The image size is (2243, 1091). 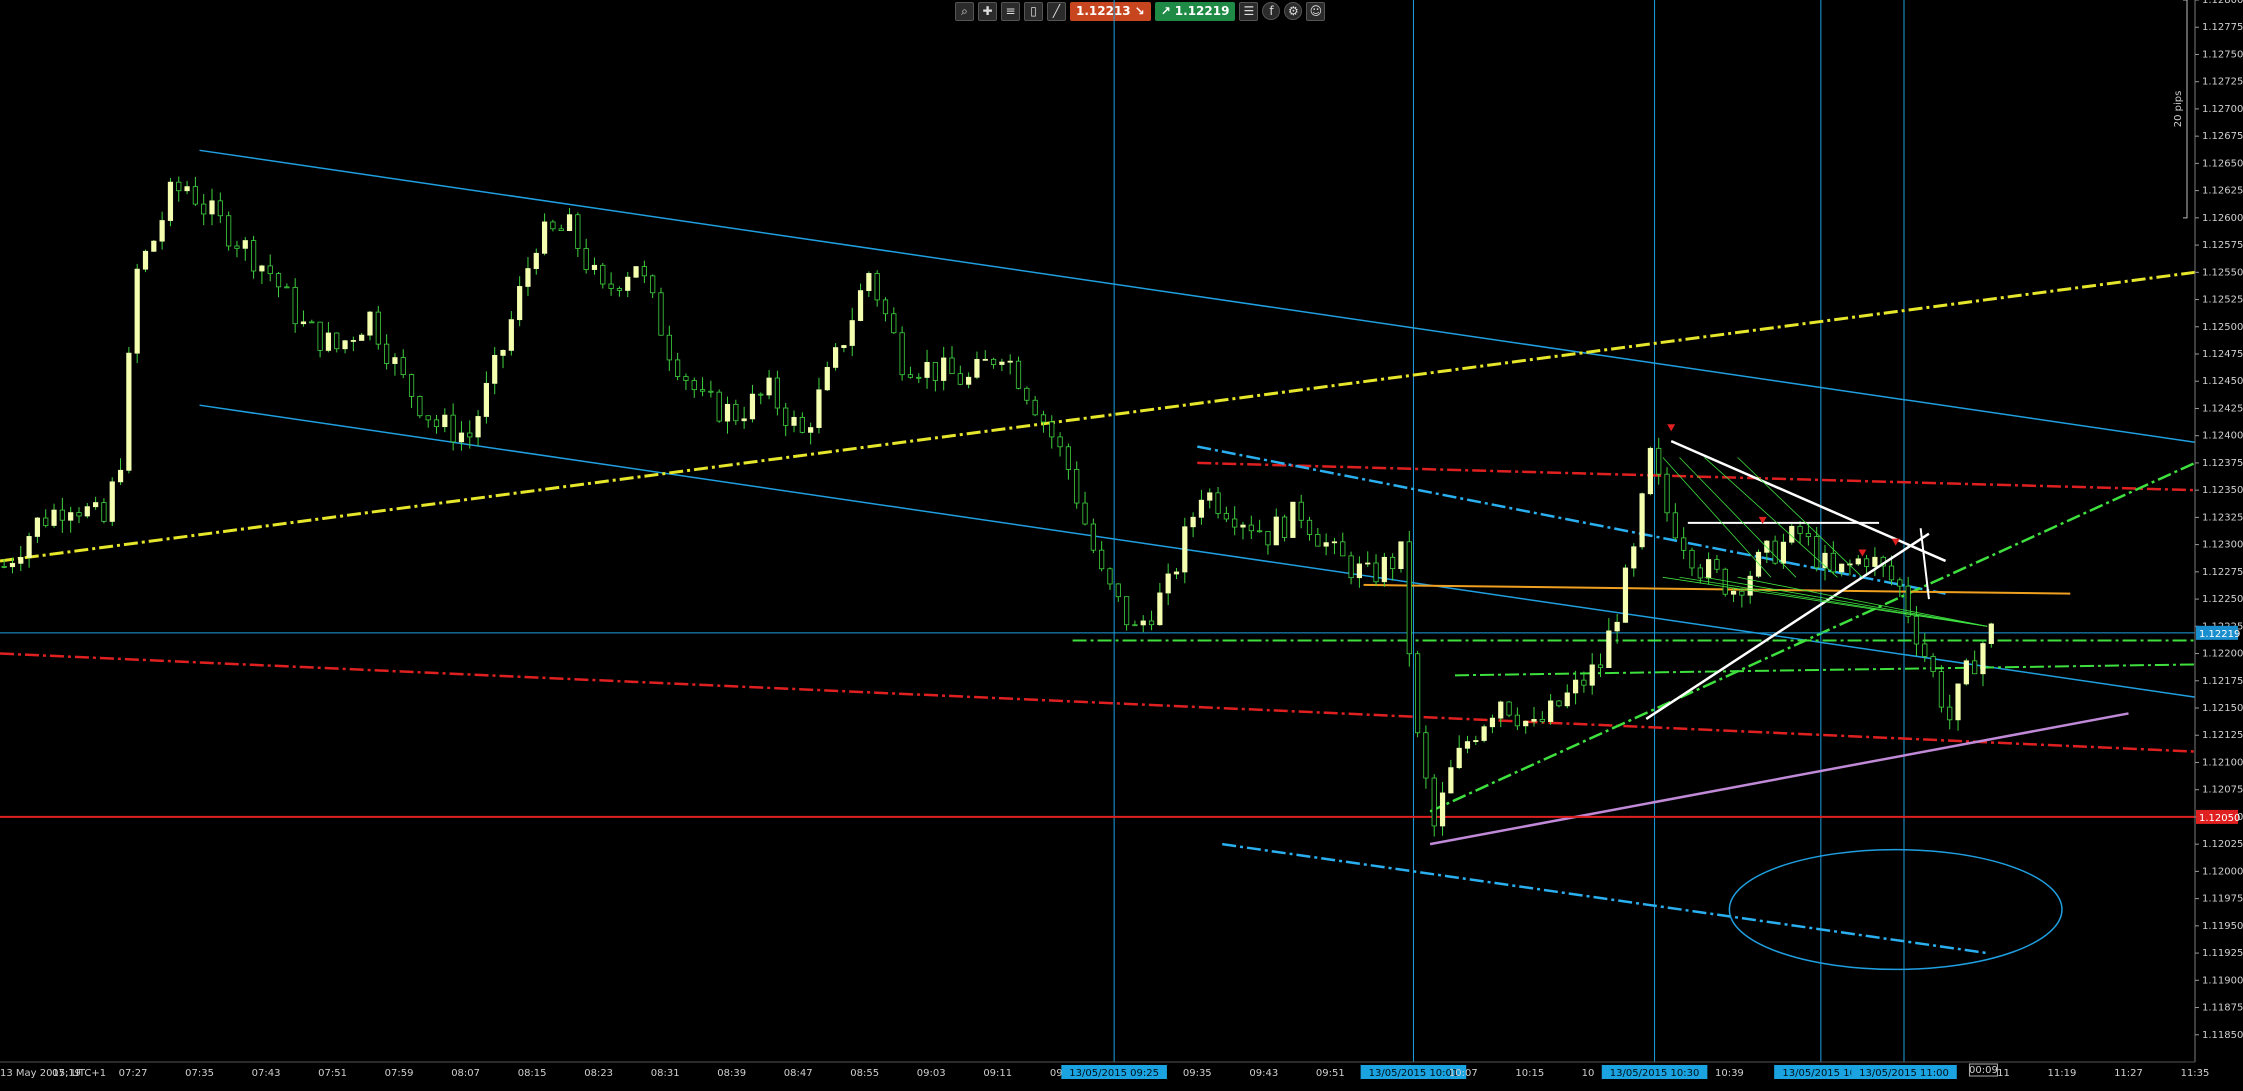 I want to click on price-tick-label: 1.12375, so click(x=2222, y=463).